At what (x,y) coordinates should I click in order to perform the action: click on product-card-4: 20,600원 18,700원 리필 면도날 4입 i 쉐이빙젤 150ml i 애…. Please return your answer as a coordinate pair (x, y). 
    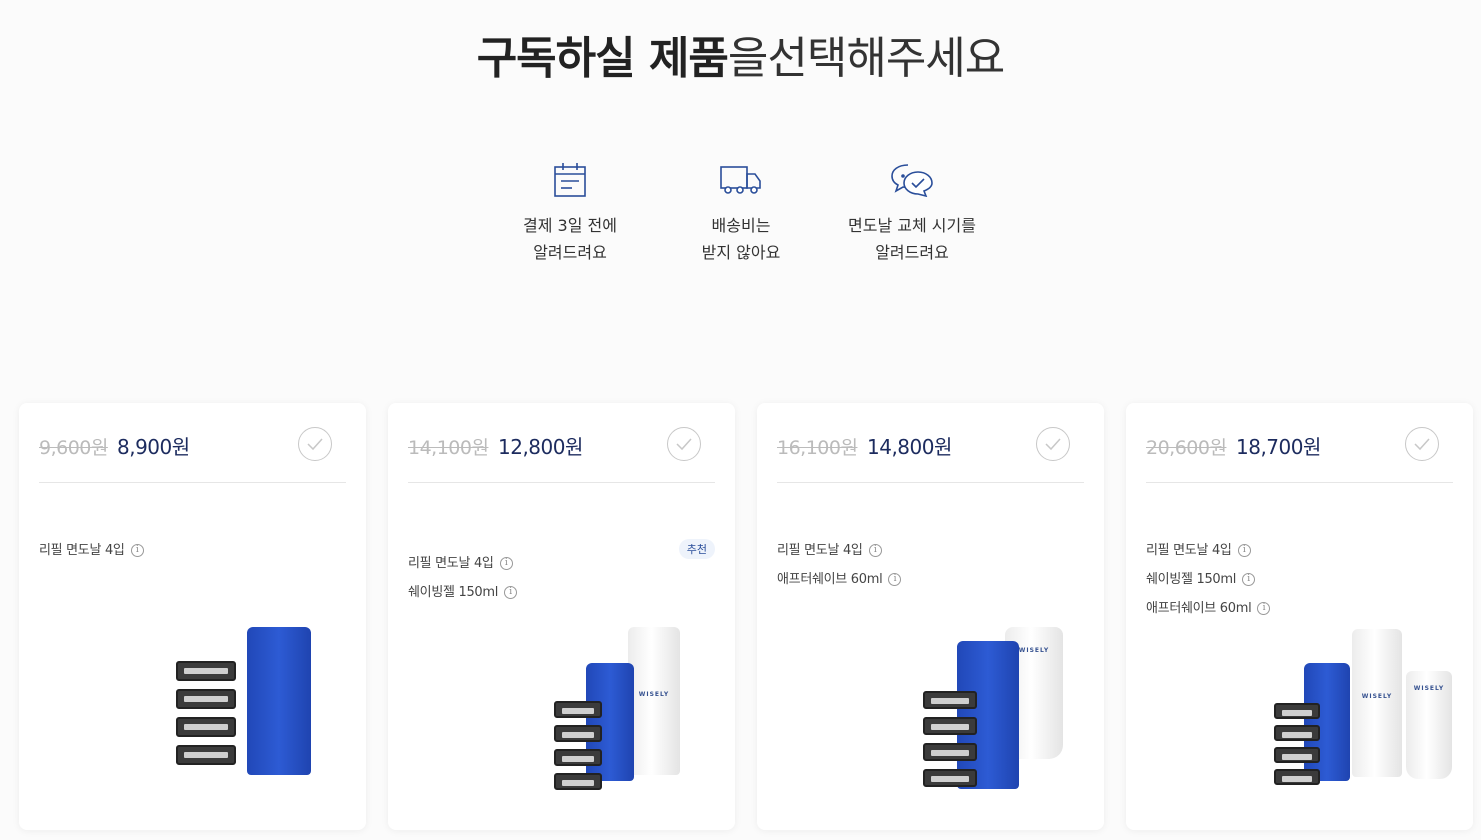
    Looking at the image, I should click on (1299, 616).